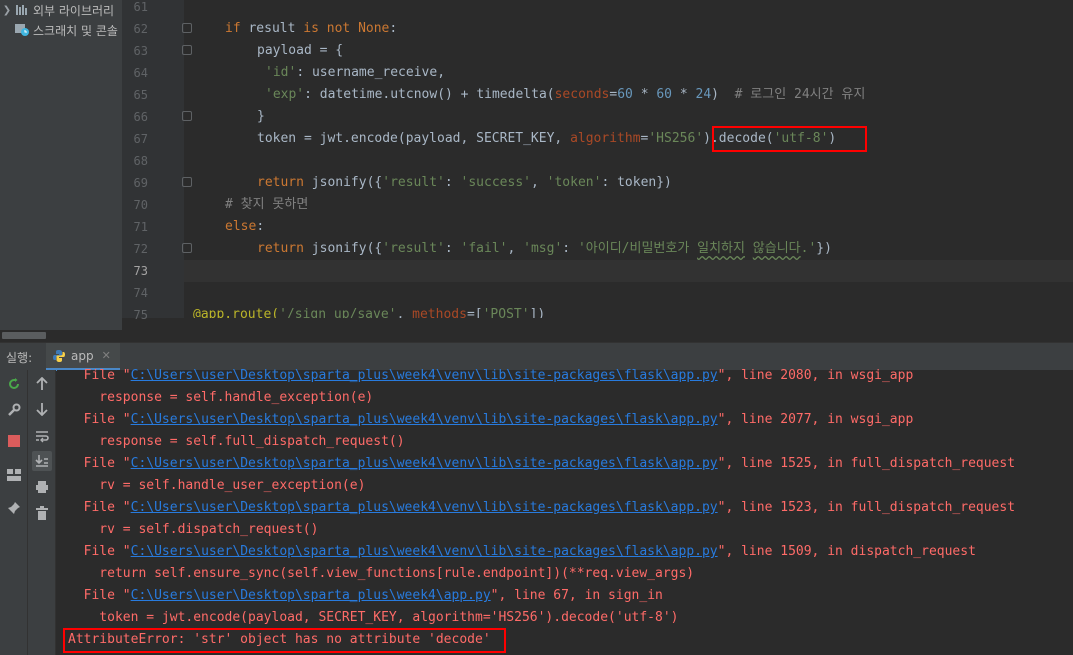 This screenshot has width=1073, height=655. Describe the element at coordinates (22, 30) in the screenshot. I see `scratch-icon` at that location.